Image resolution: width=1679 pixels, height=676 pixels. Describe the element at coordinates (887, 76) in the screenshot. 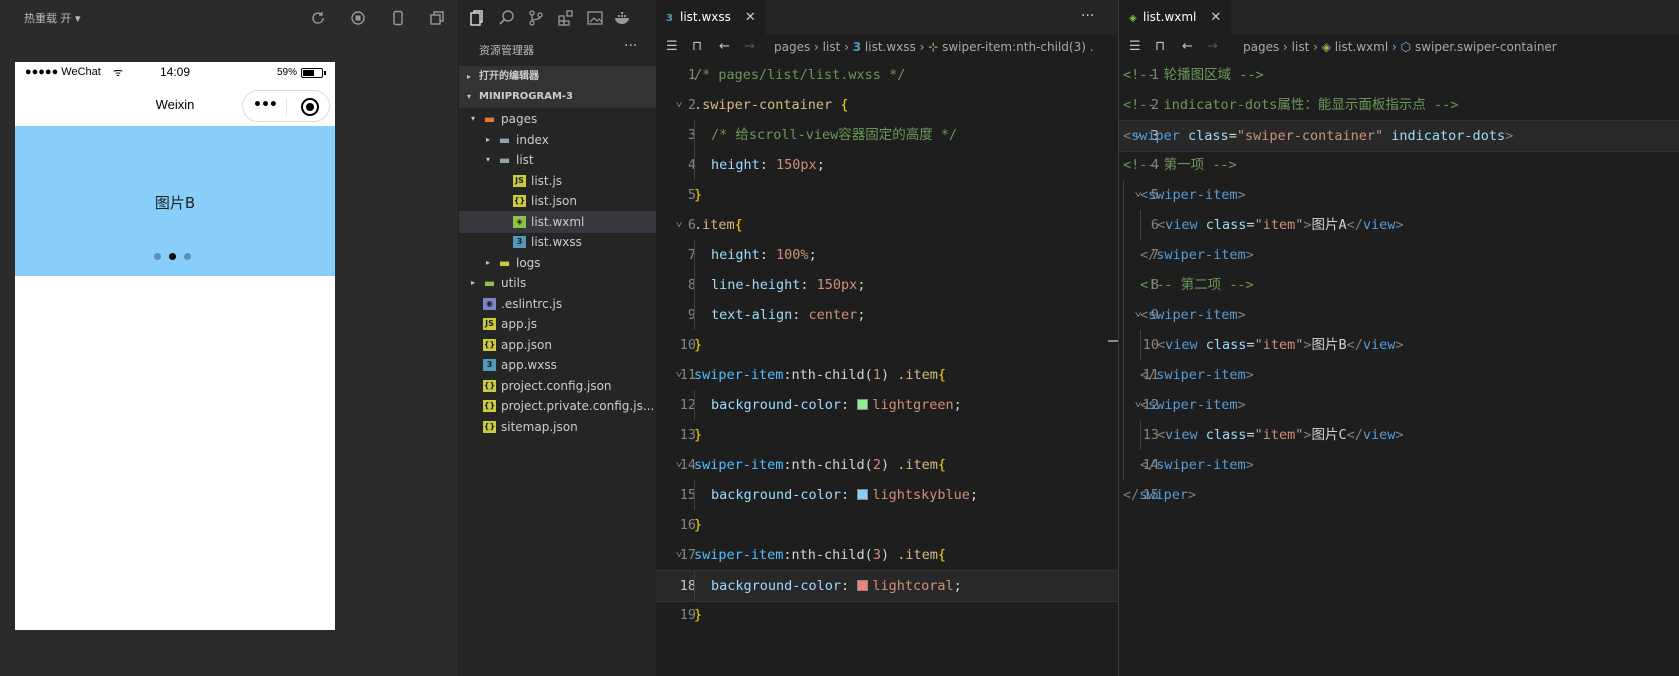

I see `code-line: 1/* pages/list/list.wxss */` at that location.